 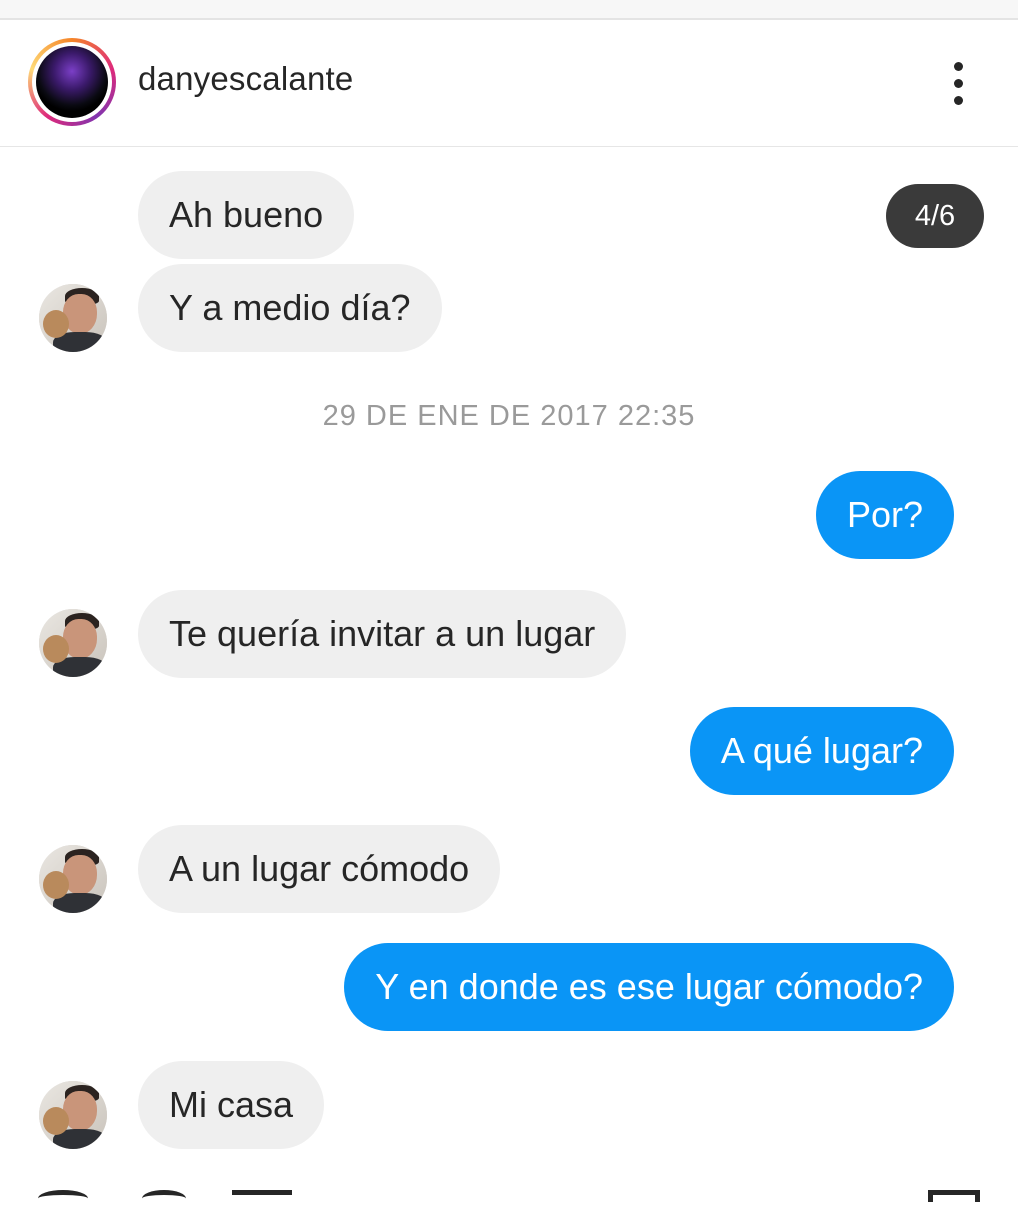 I want to click on status-strip, so click(x=509, y=10).